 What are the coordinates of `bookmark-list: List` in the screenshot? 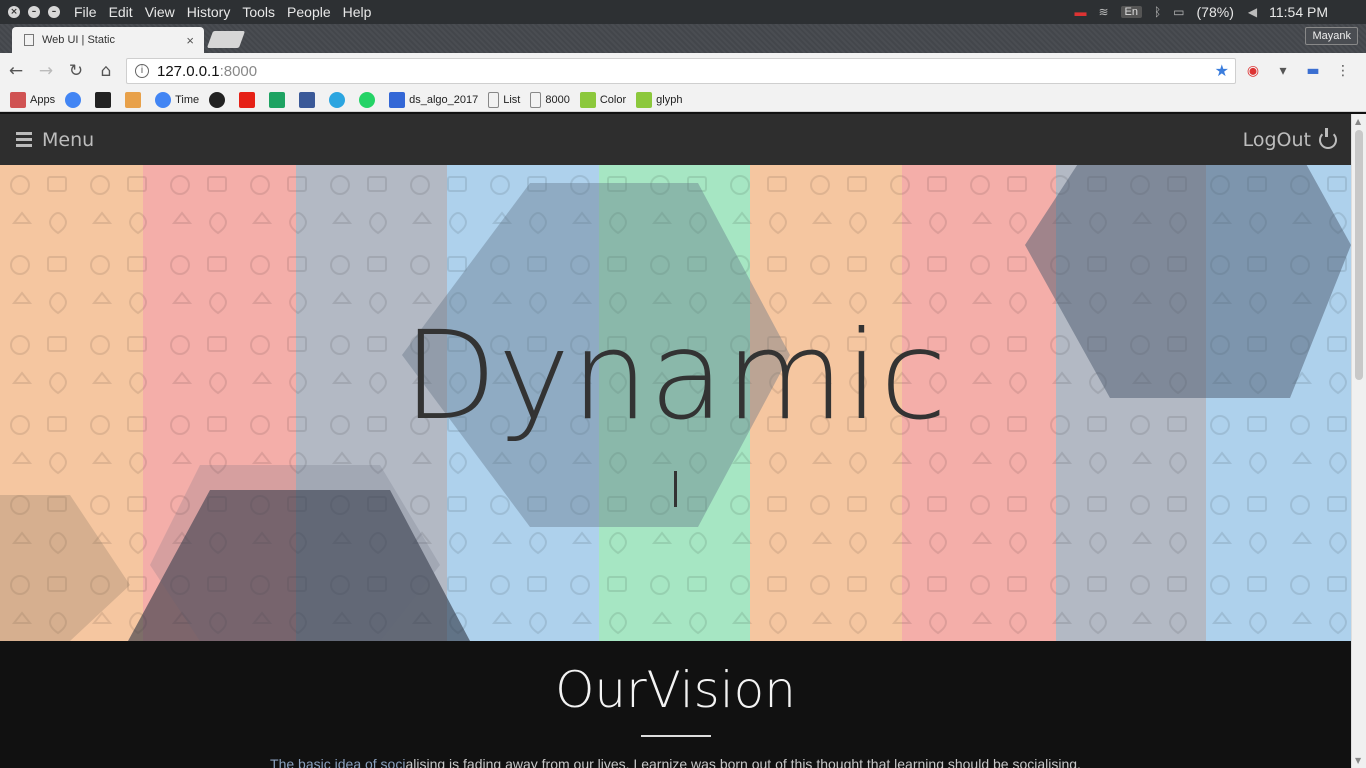 It's located at (504, 100).